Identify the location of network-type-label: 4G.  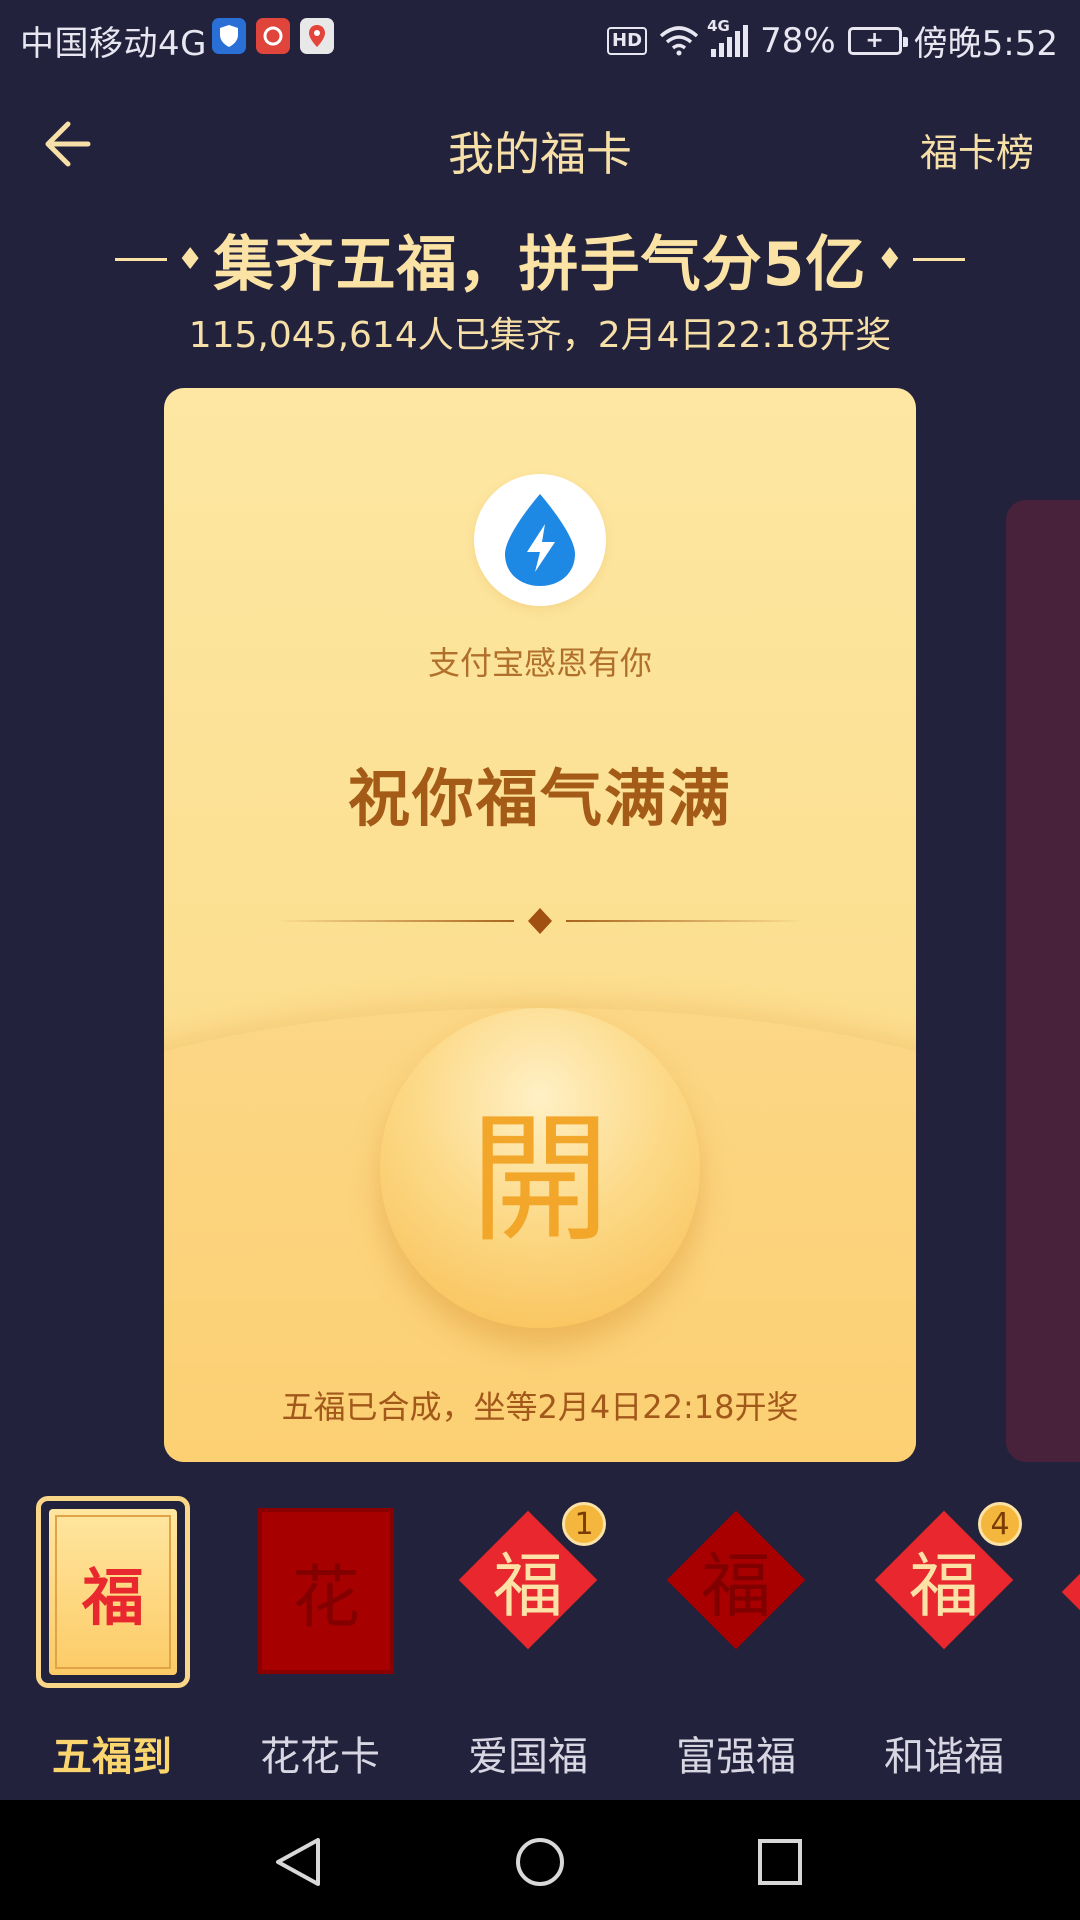
(718, 25).